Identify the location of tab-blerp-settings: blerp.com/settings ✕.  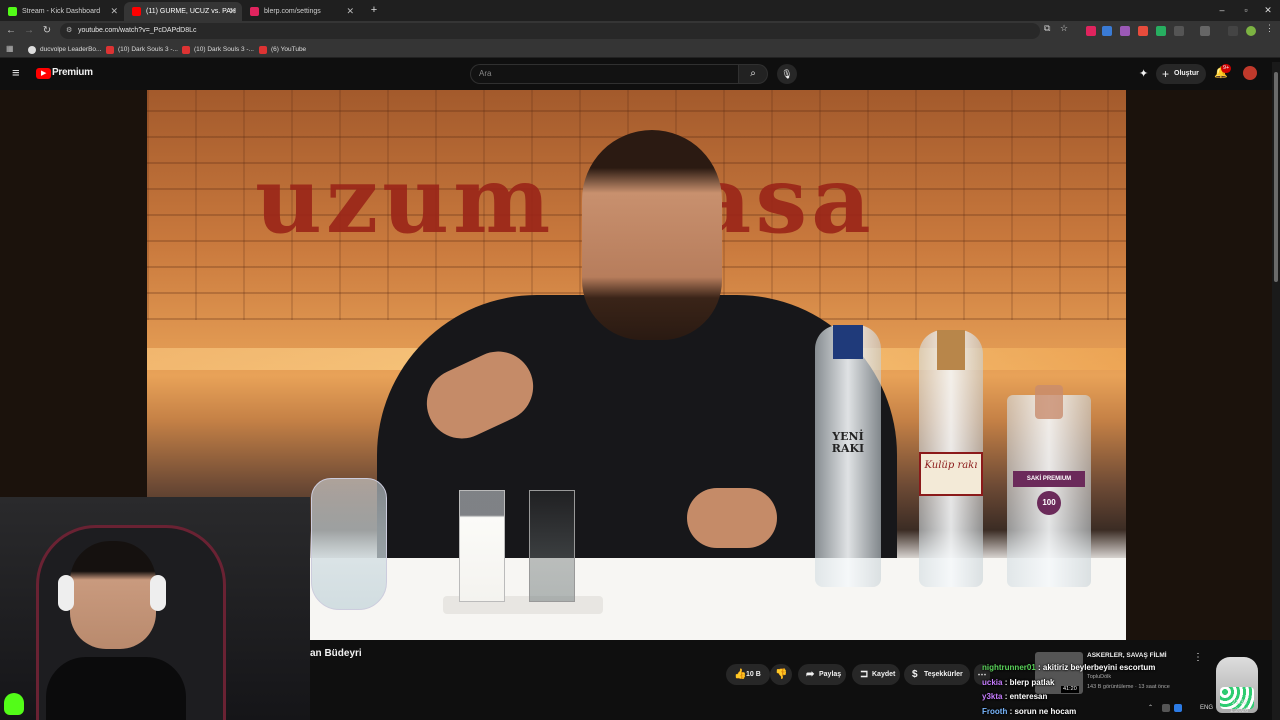
(301, 11).